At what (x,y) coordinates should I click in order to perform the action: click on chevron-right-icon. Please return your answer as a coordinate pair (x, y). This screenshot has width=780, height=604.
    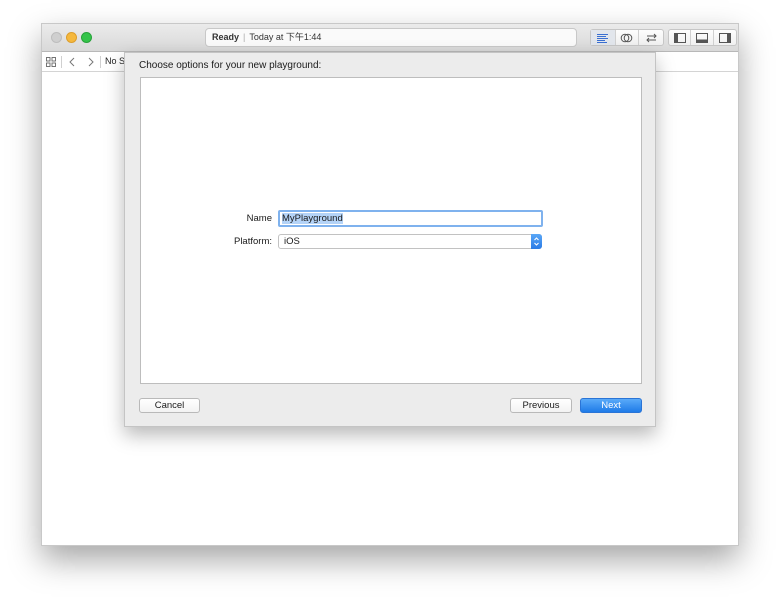
    Looking at the image, I should click on (91, 62).